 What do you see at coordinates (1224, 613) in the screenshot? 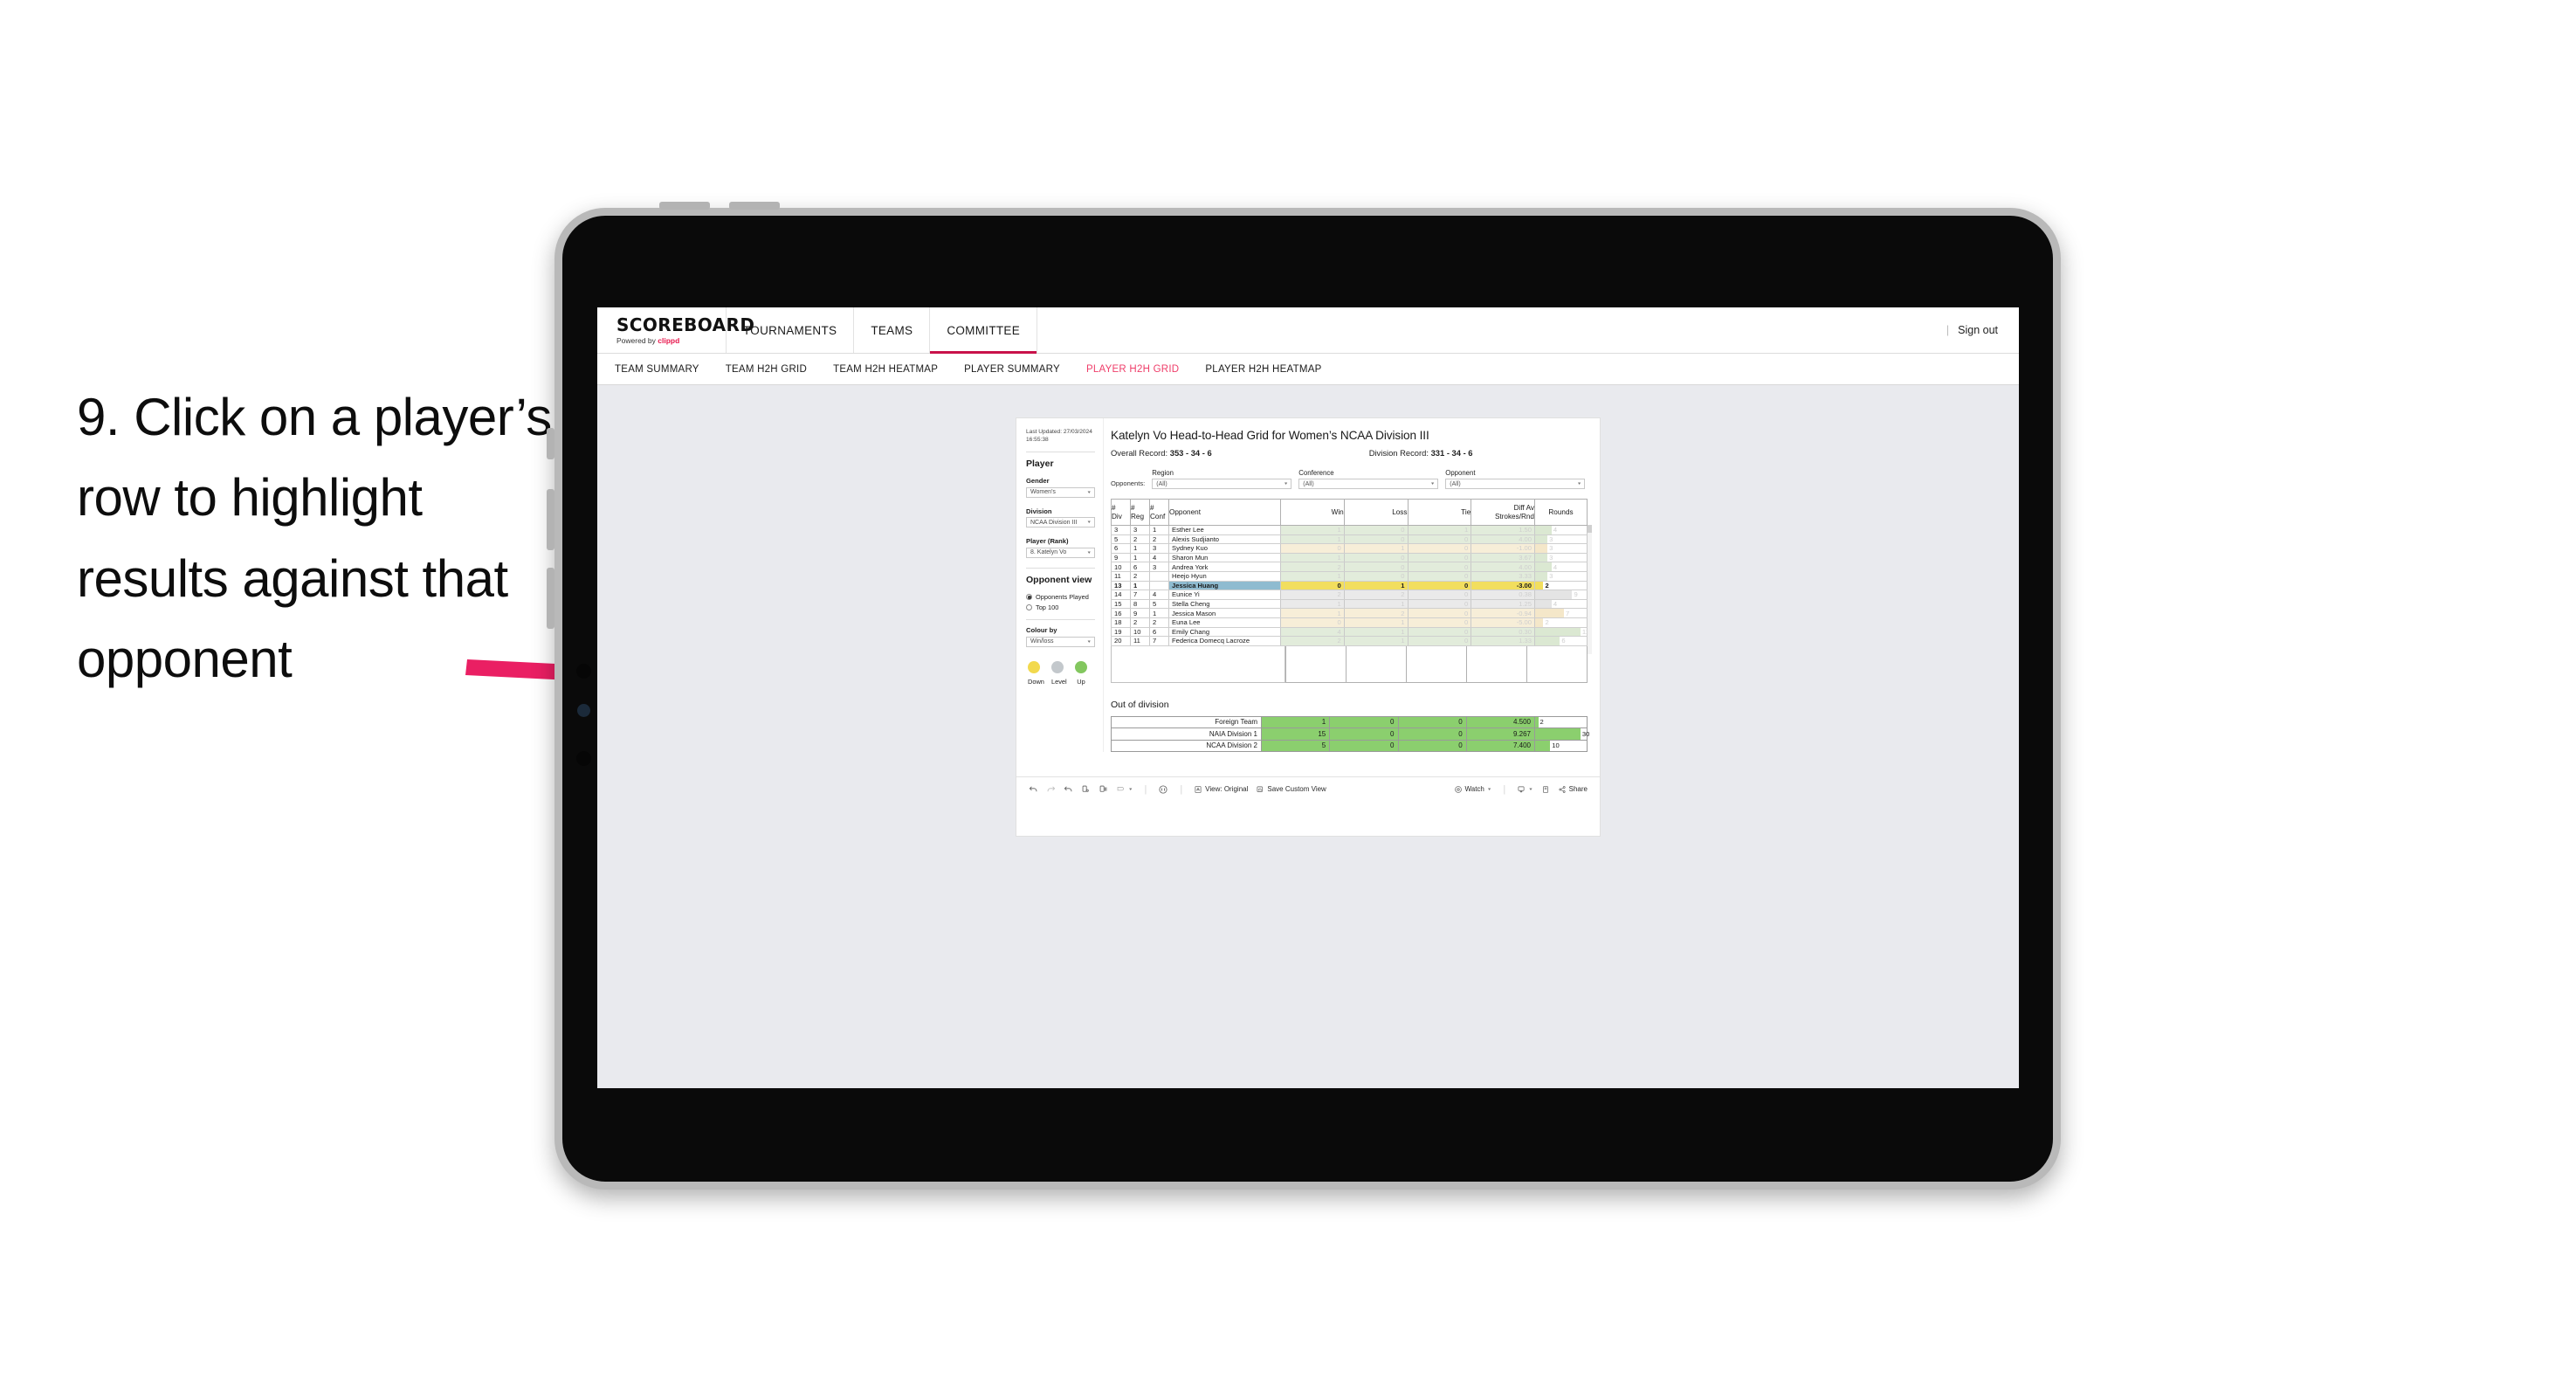
I see `cell-opponent: Jessica Mason` at bounding box center [1224, 613].